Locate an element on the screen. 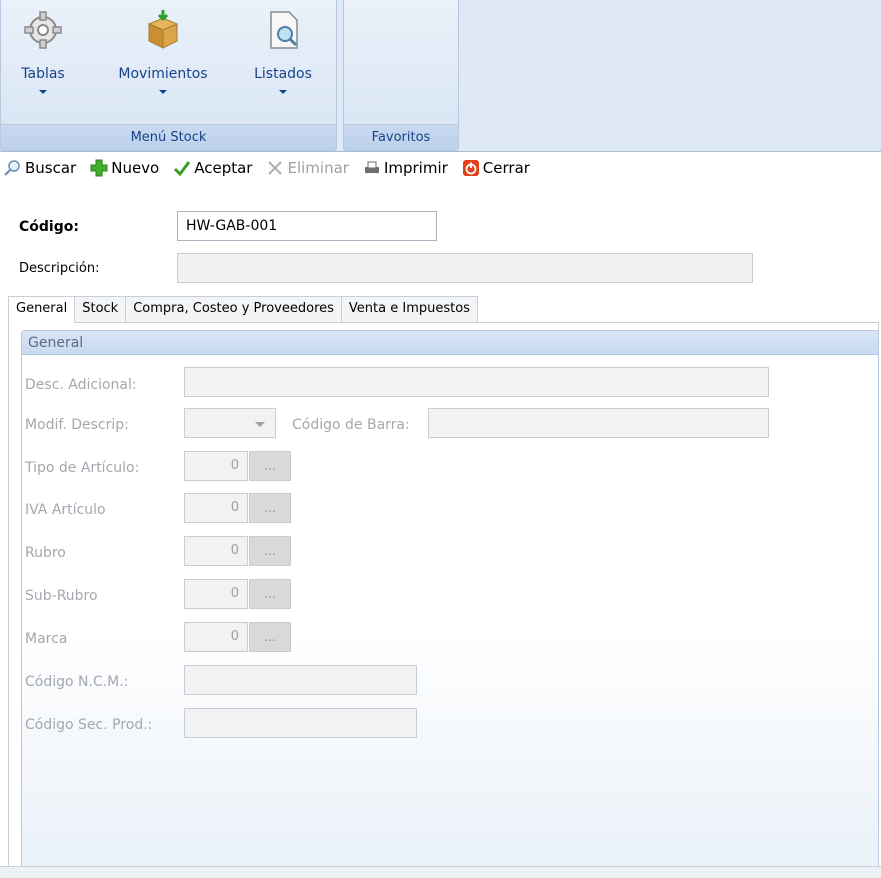 Image resolution: width=881 pixels, height=878 pixels. cerrar-button: Cerrar is located at coordinates (494, 168).